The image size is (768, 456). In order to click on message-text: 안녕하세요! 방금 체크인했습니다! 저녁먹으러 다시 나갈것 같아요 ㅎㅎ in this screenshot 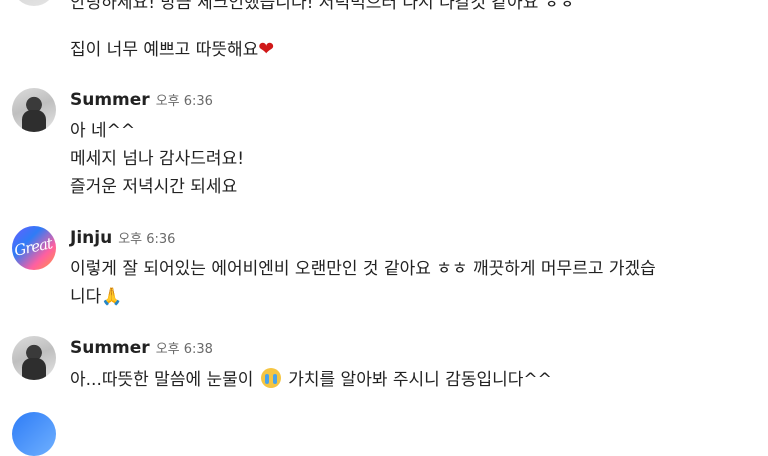, I will do `click(323, 6)`.